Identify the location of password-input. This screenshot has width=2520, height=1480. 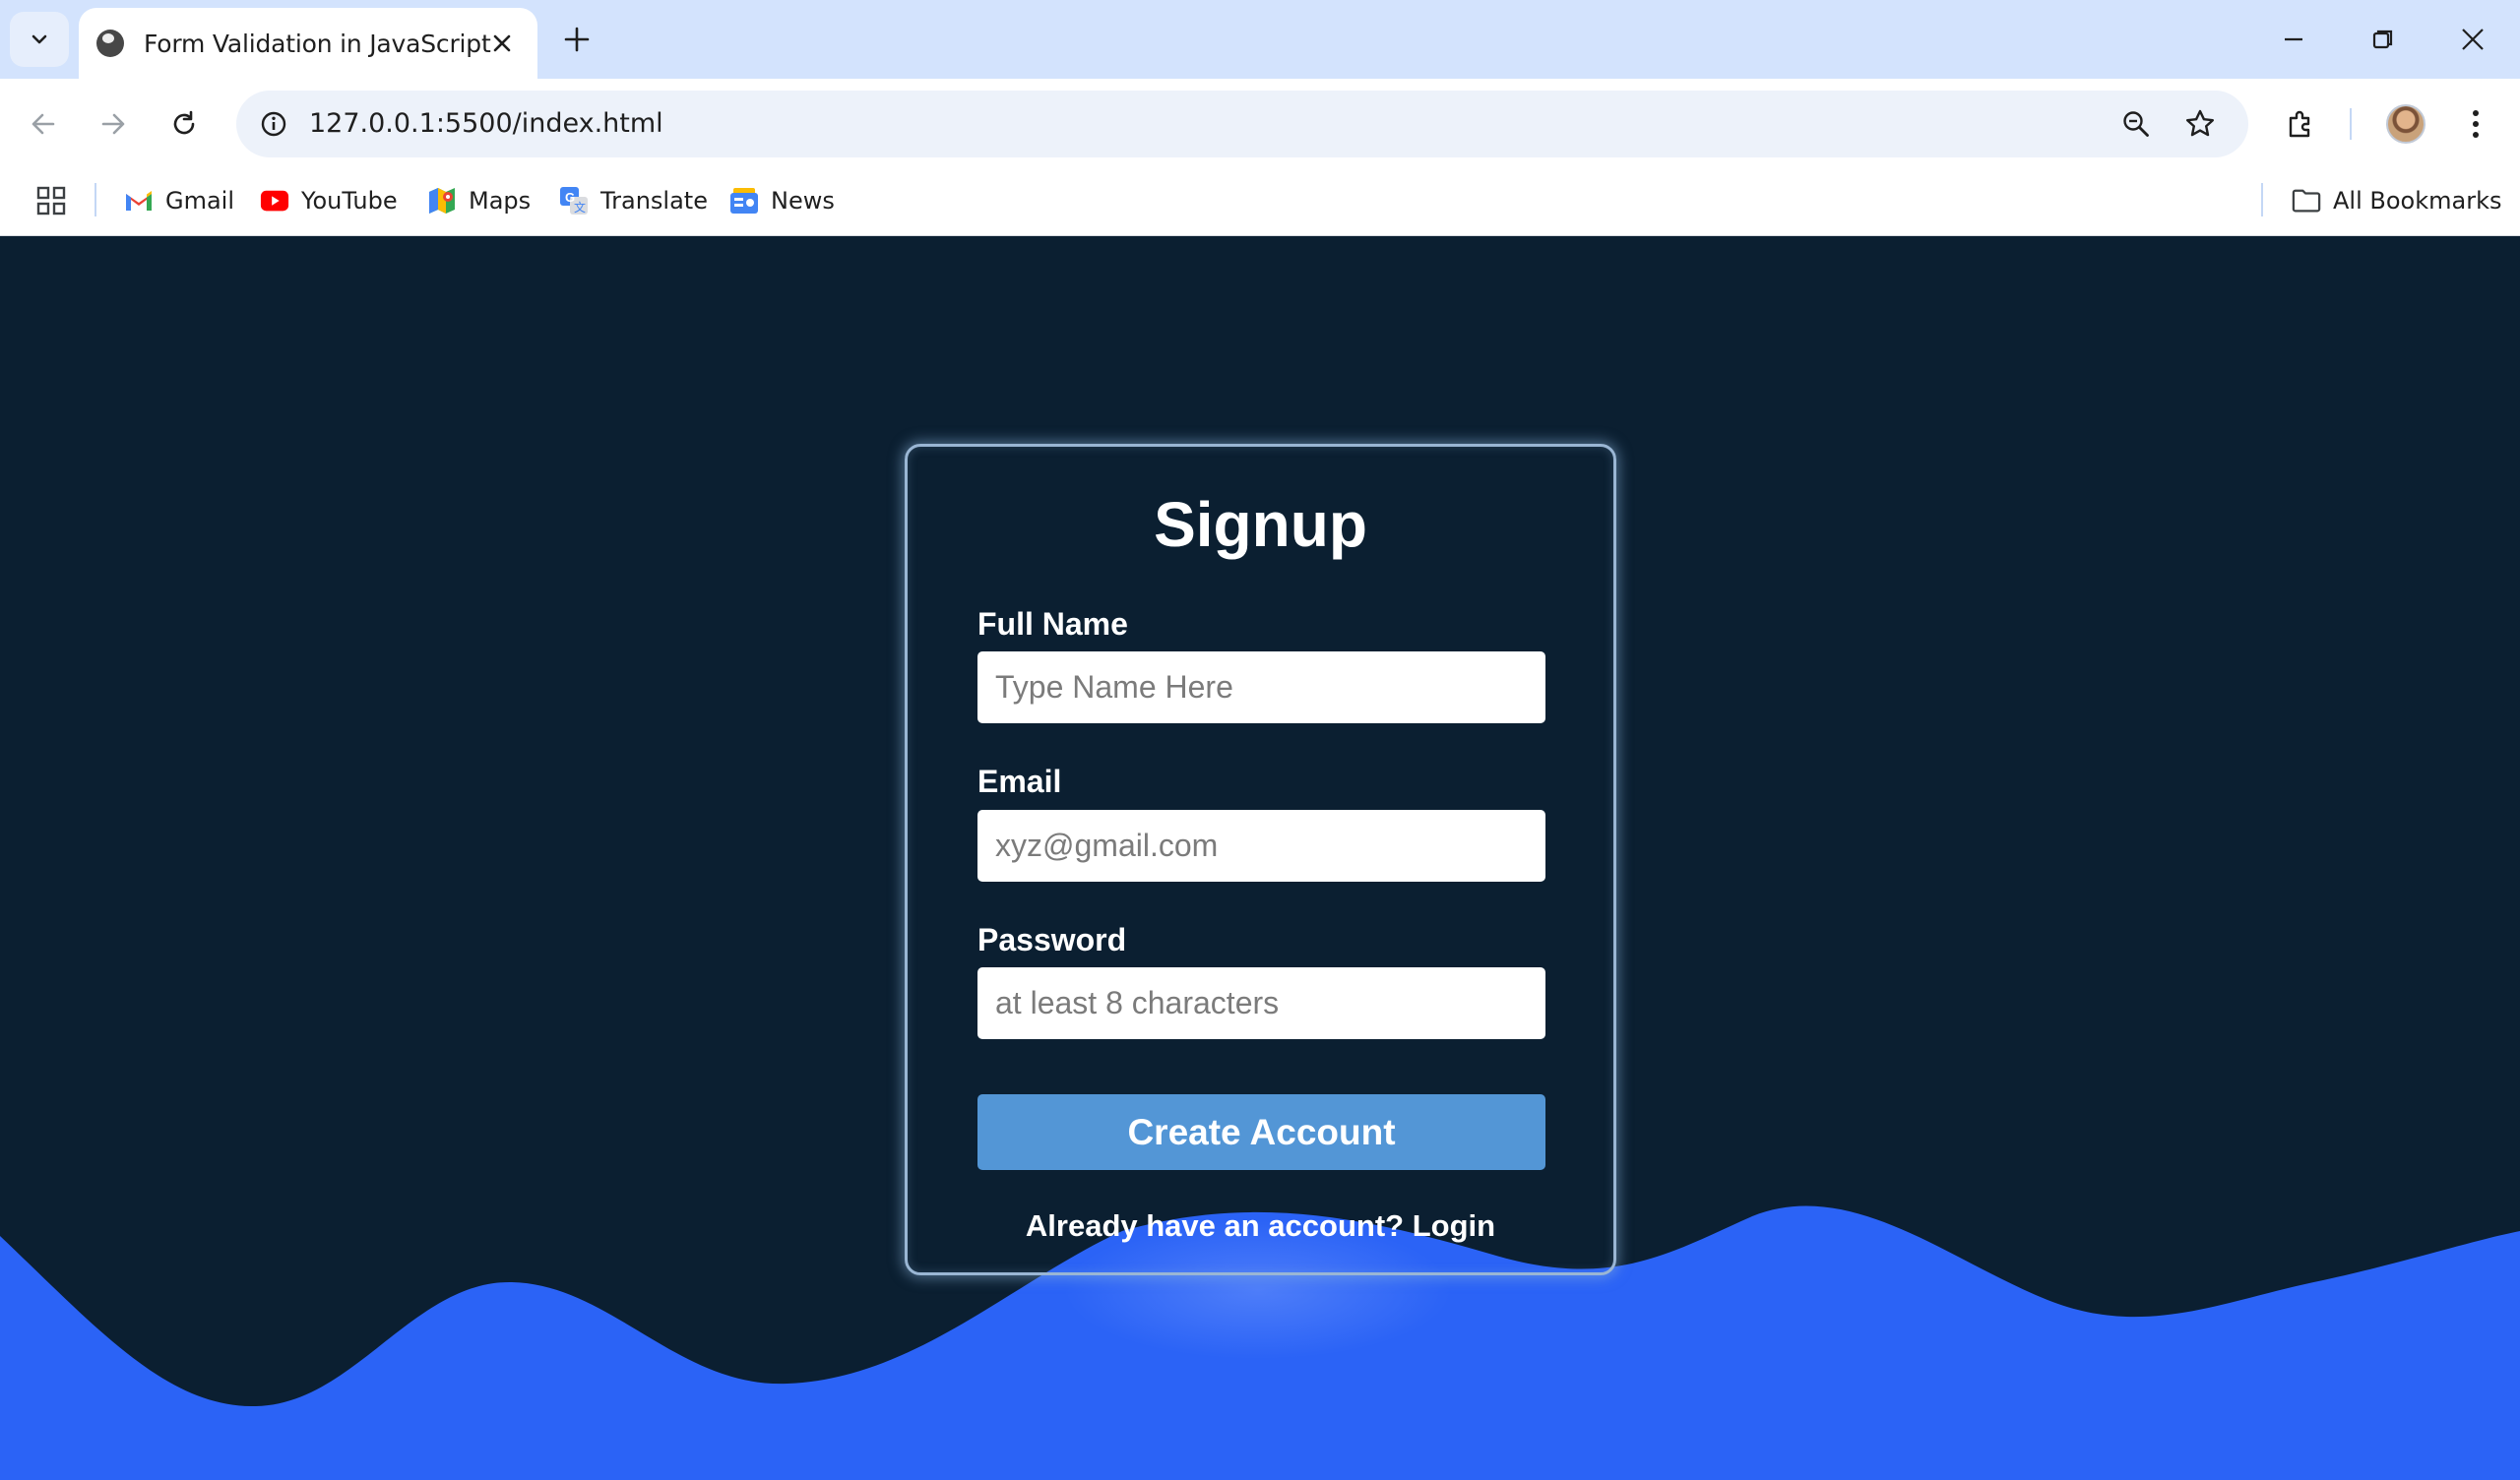
(1261, 1003).